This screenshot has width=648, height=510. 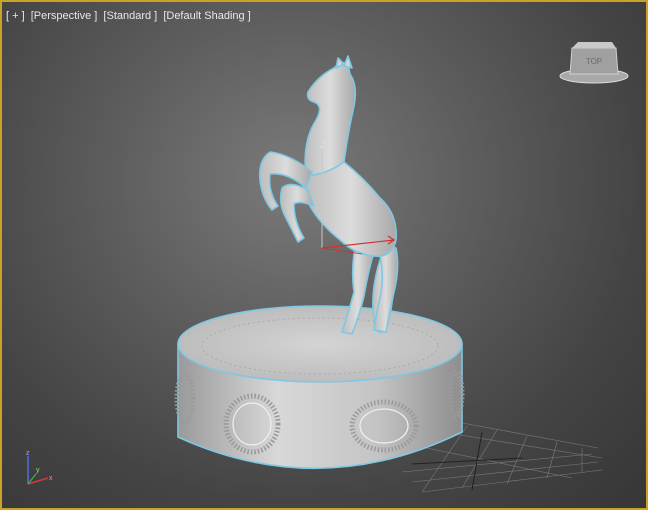 I want to click on axis-x-label: x, so click(x=51, y=478).